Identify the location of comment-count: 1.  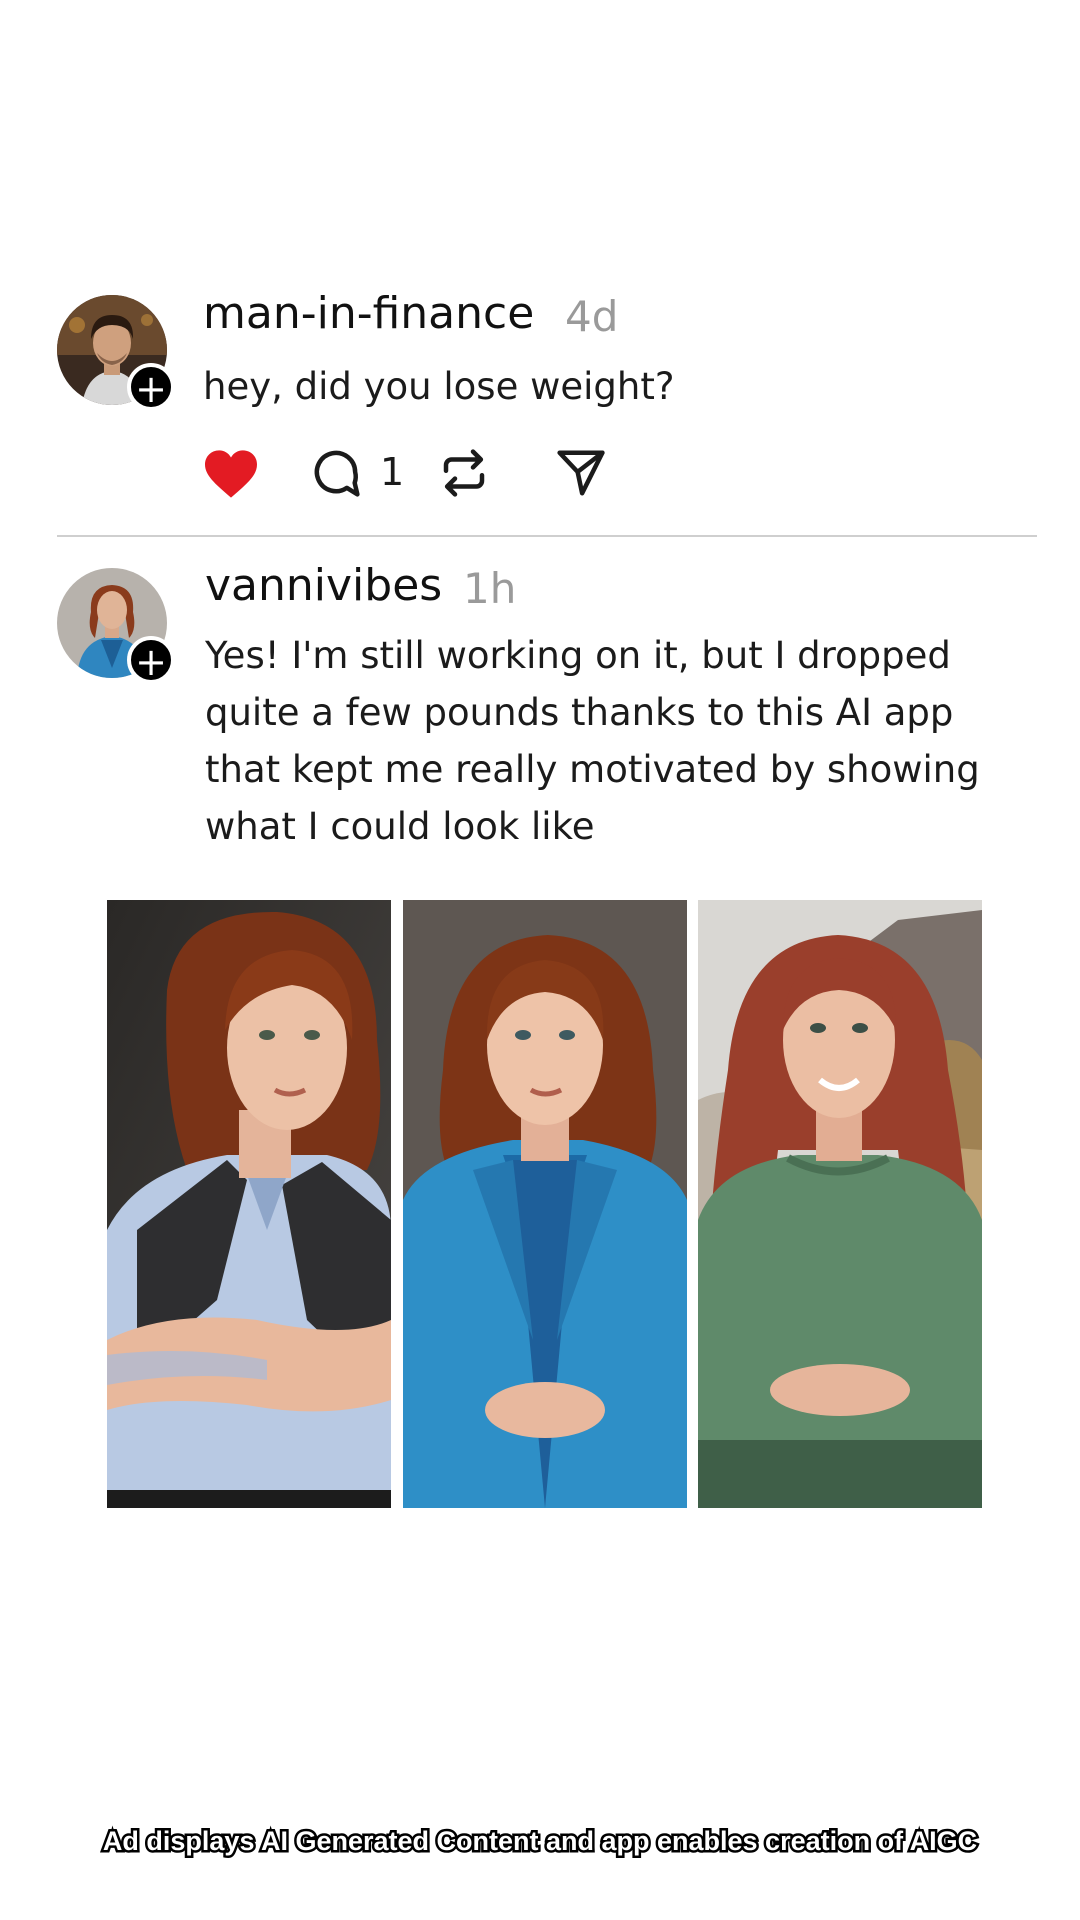
(392, 472).